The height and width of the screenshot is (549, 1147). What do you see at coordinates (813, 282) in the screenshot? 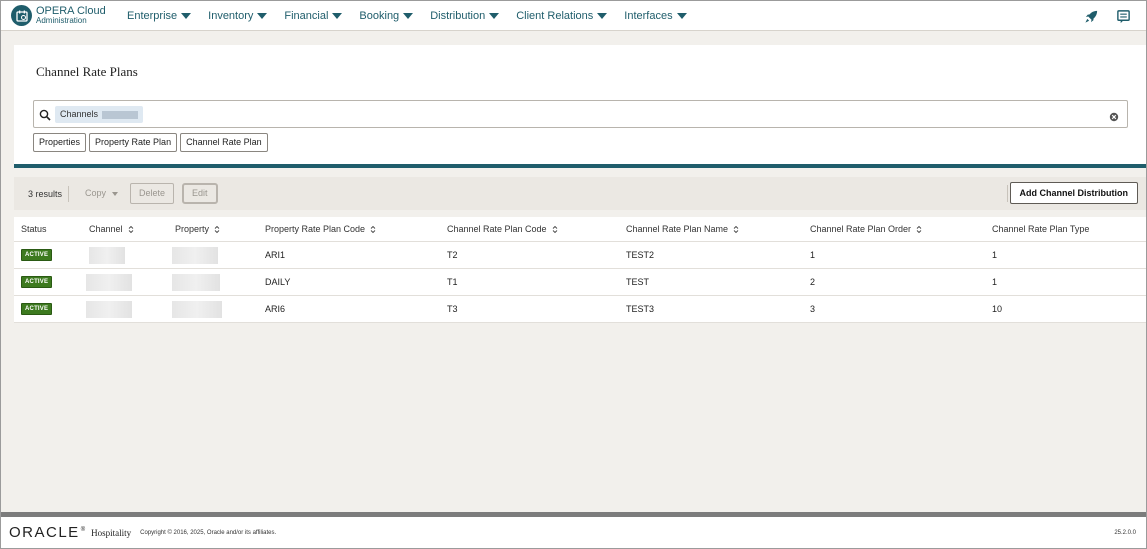
I see `channel-rate-plan-order-cell: 2` at bounding box center [813, 282].